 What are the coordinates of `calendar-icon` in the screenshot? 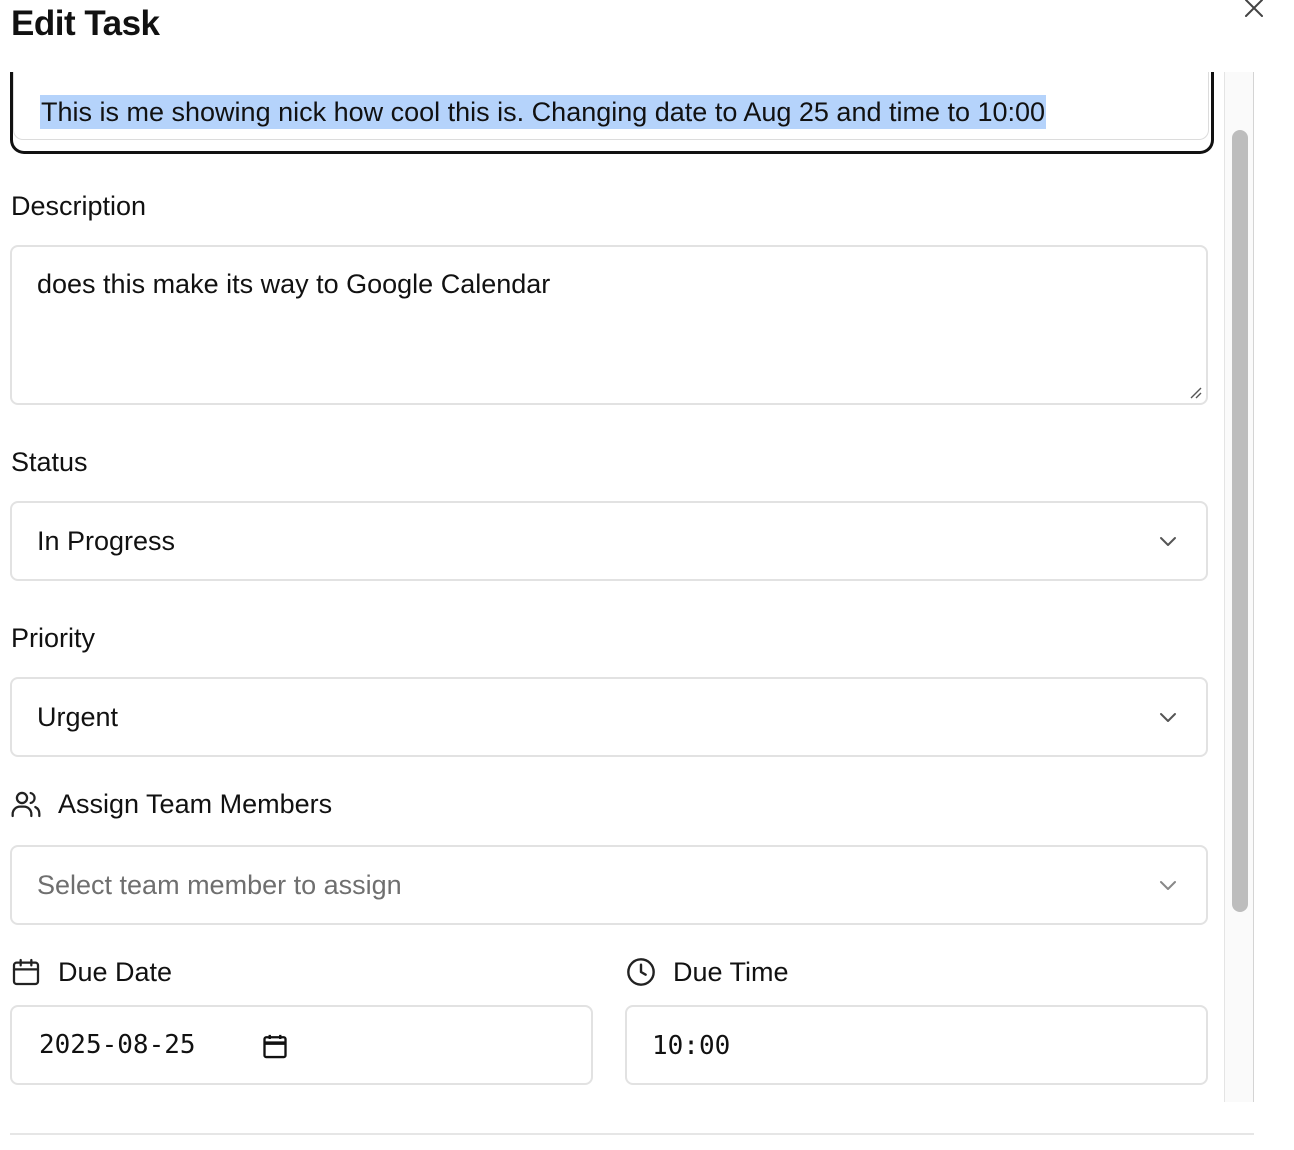 It's located at (26, 972).